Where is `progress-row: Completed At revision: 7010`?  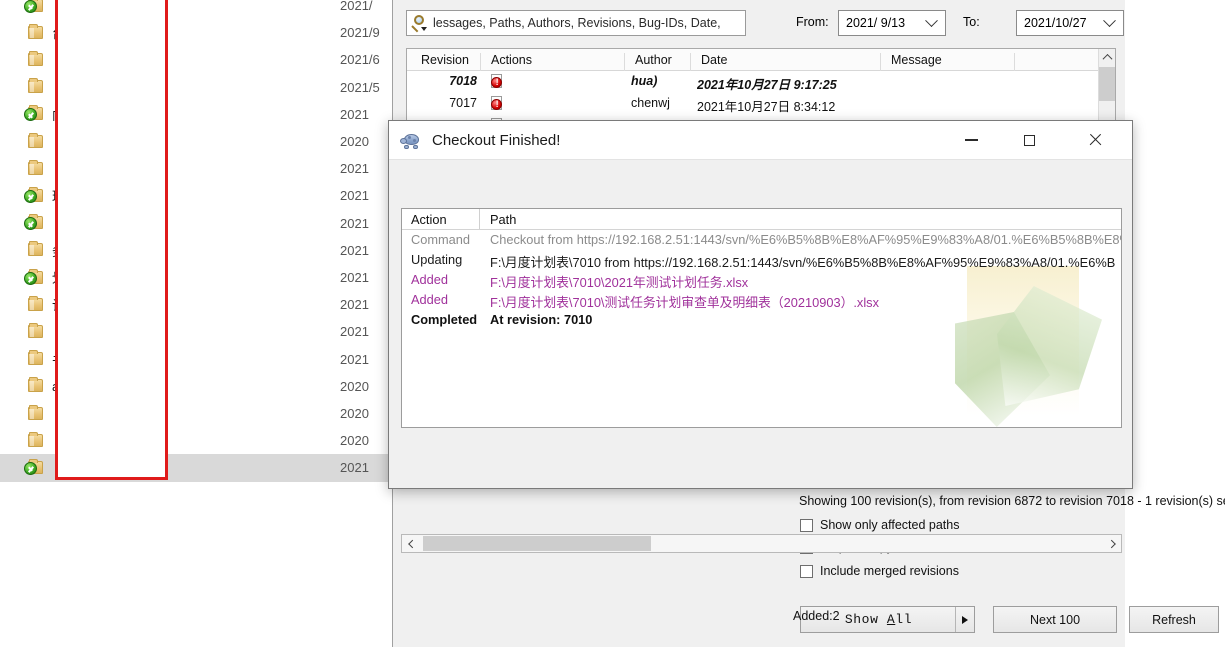 progress-row: Completed At revision: 7010 is located at coordinates (761, 320).